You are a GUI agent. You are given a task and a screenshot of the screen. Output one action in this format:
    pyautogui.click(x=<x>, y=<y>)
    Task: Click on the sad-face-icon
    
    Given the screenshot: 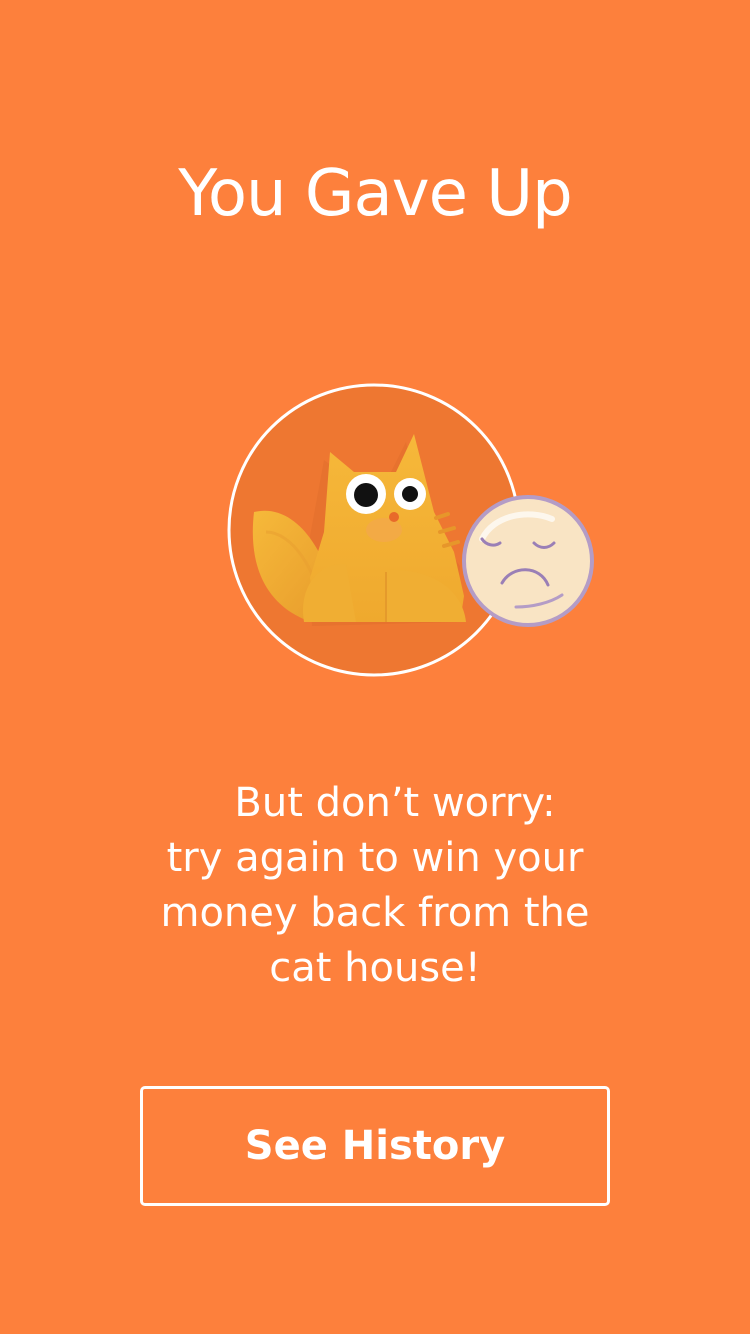 What is the action you would take?
    pyautogui.click(x=528, y=561)
    